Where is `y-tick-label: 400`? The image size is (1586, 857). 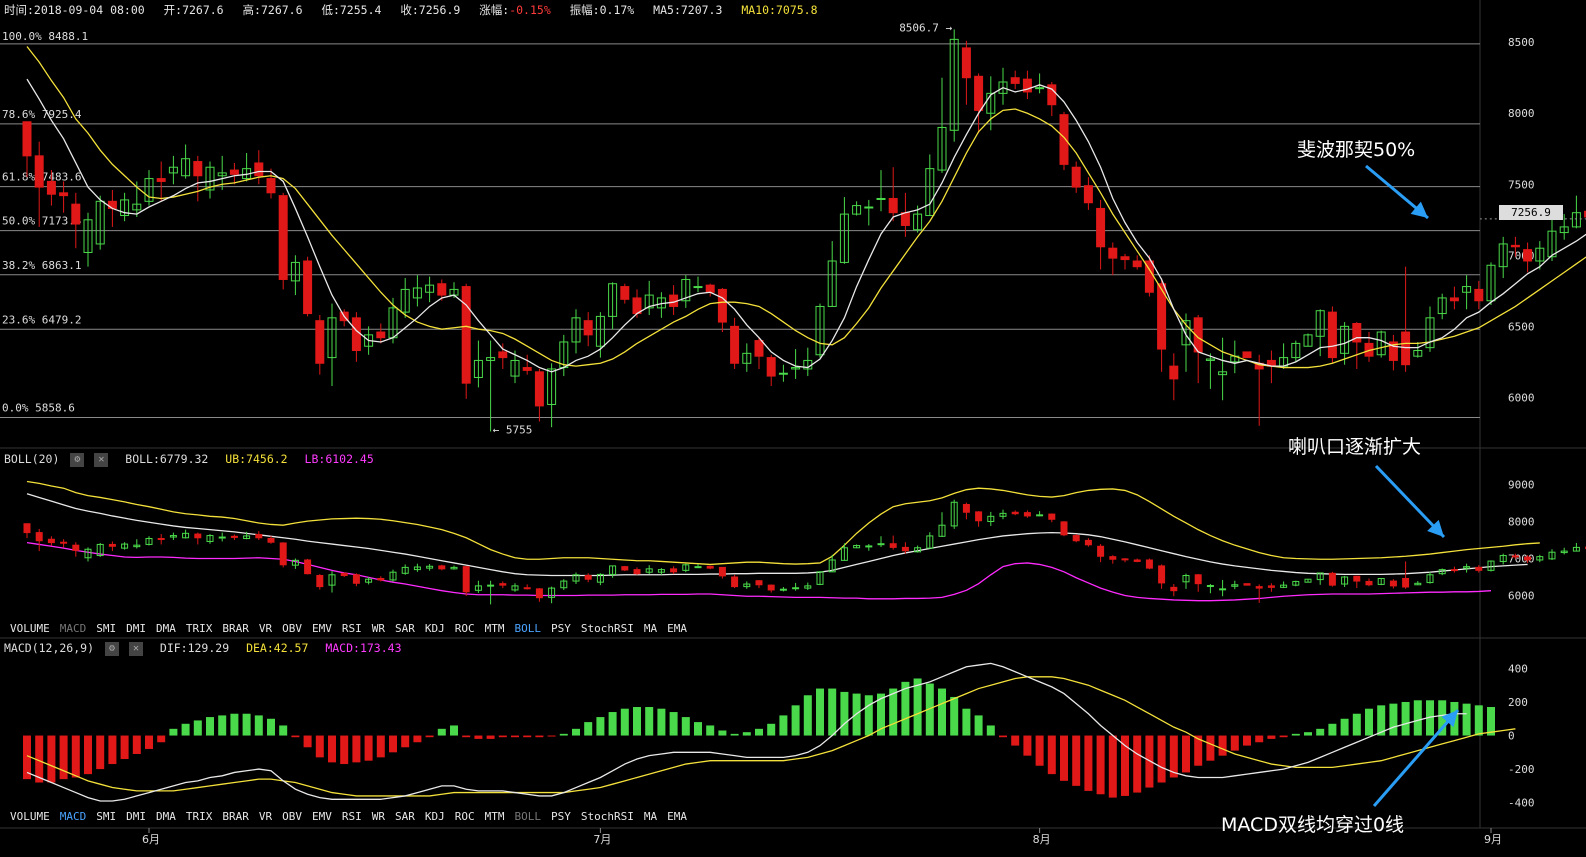 y-tick-label: 400 is located at coordinates (1518, 668).